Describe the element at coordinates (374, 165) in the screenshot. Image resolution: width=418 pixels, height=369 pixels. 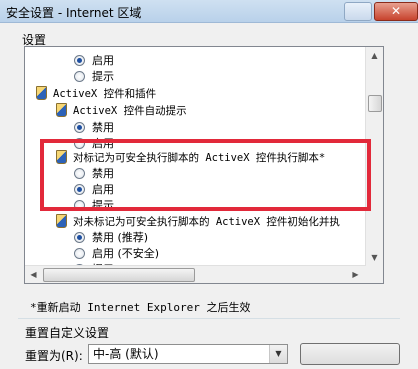
I see `vertical-scrollbar: ▲ ▼` at that location.